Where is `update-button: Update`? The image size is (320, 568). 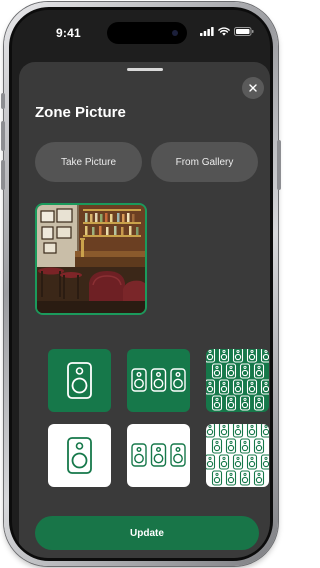 update-button: Update is located at coordinates (147, 533).